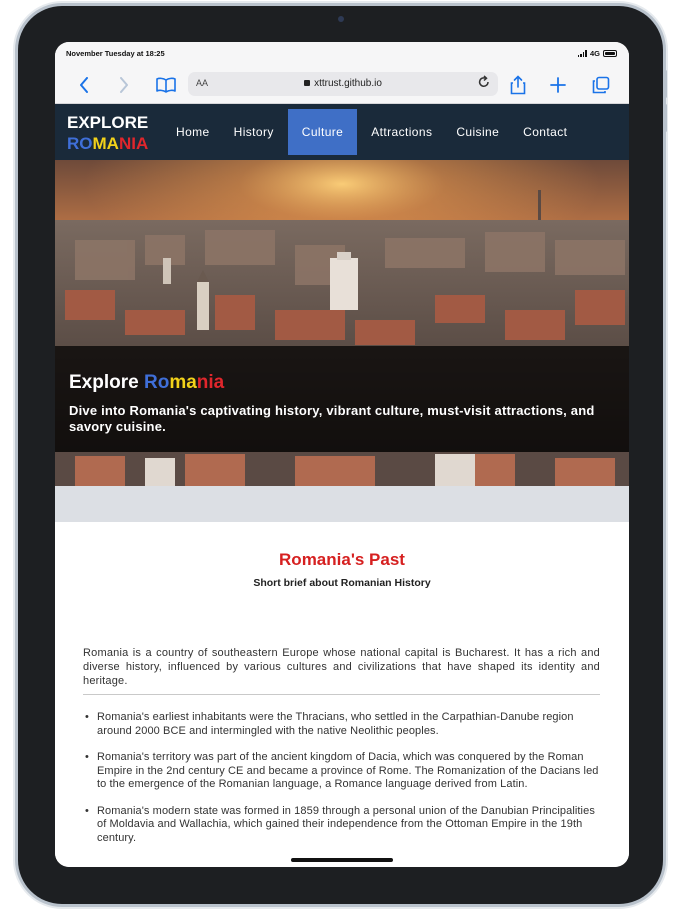 This screenshot has width=677, height=910. I want to click on lock-icon, so click(307, 83).